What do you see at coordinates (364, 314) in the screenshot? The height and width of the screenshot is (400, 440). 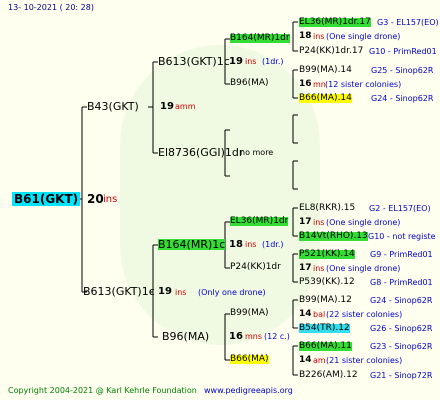 I see `g3-d1-note: (22 sister colonies)` at bounding box center [364, 314].